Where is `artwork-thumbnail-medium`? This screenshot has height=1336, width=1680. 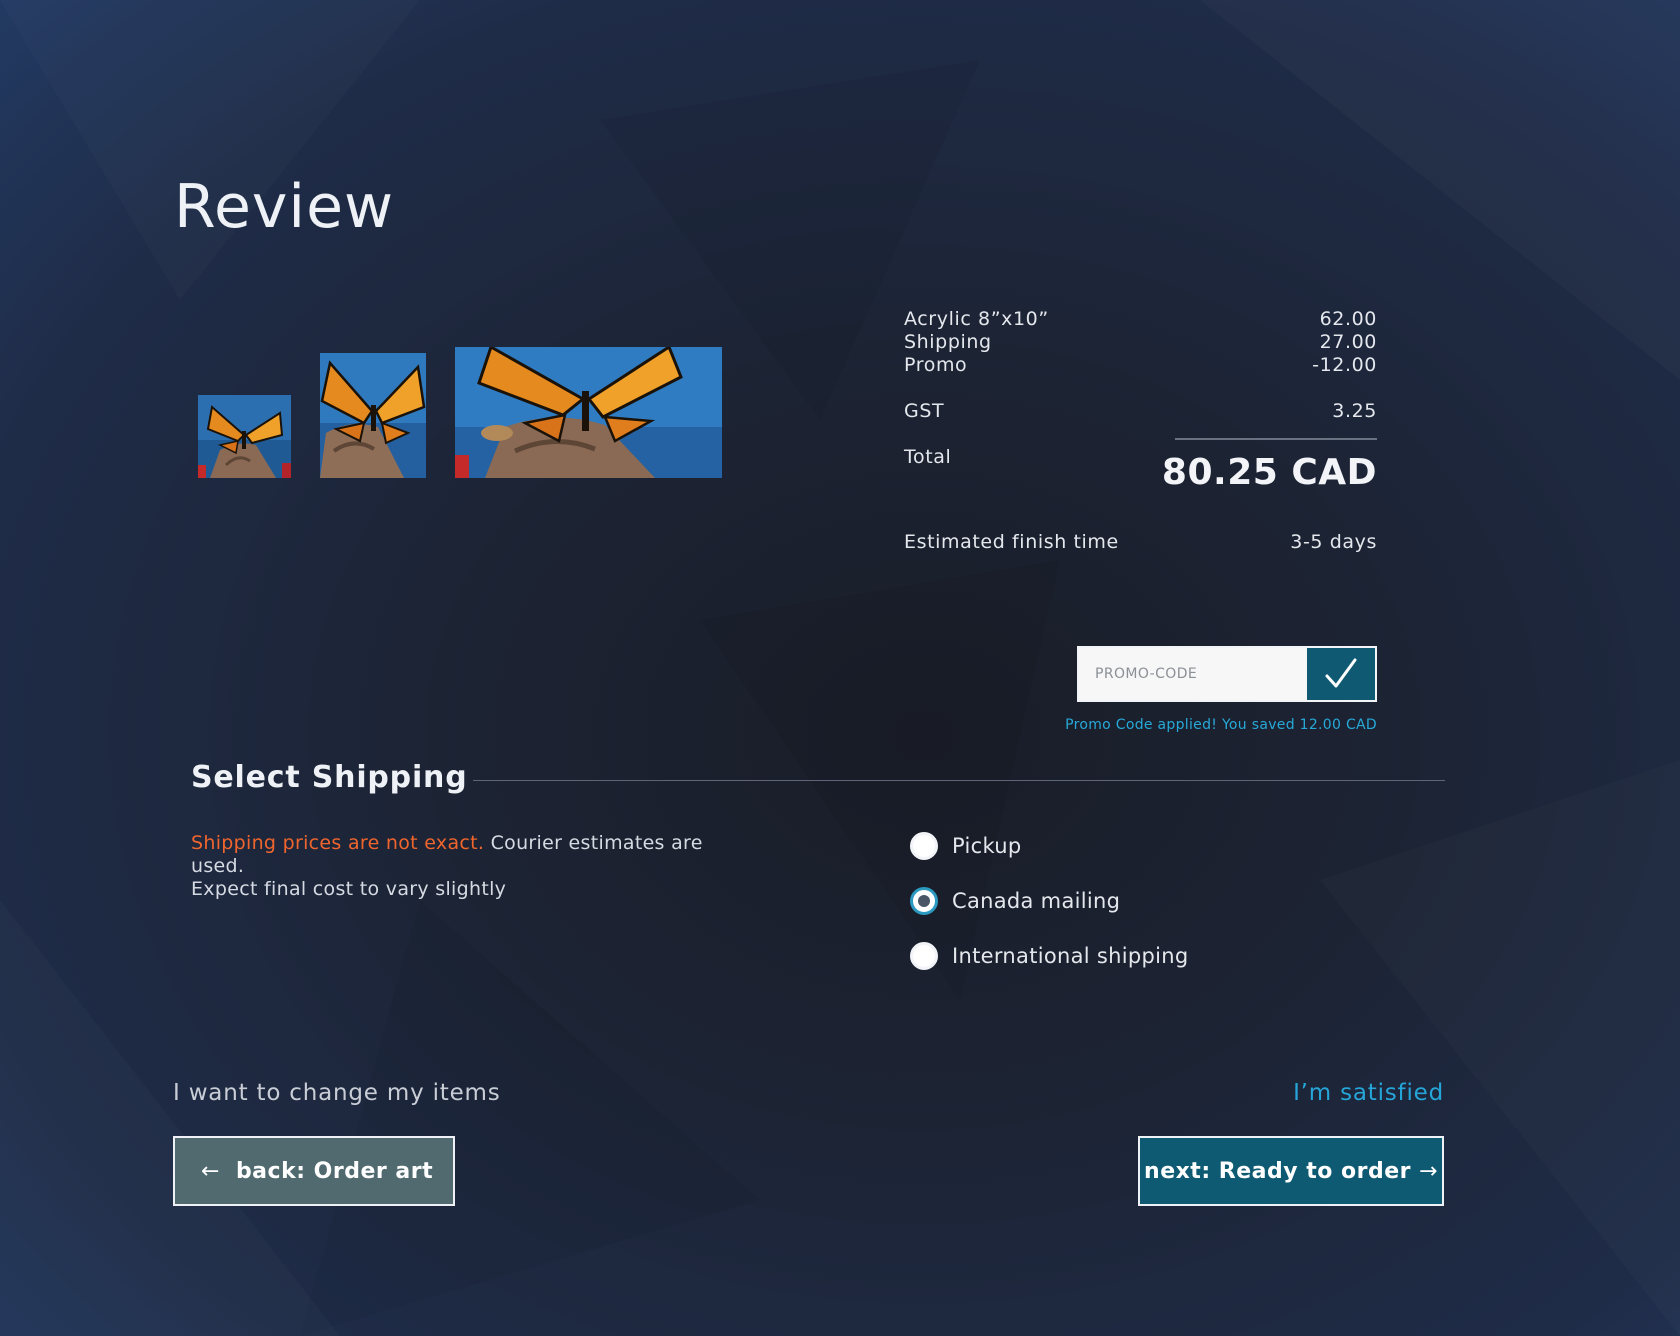
artwork-thumbnail-medium is located at coordinates (373, 415).